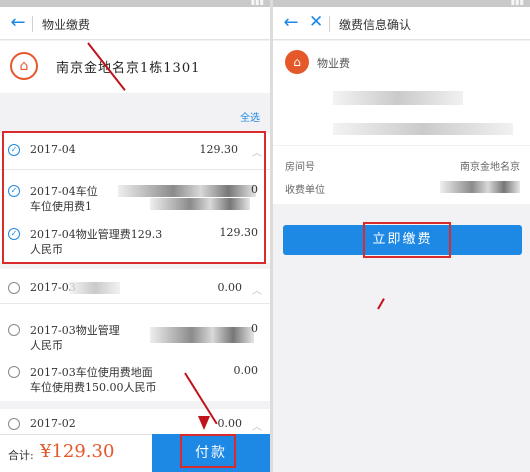 The height and width of the screenshot is (472, 530). I want to click on arrow-head-icon, so click(204, 423).